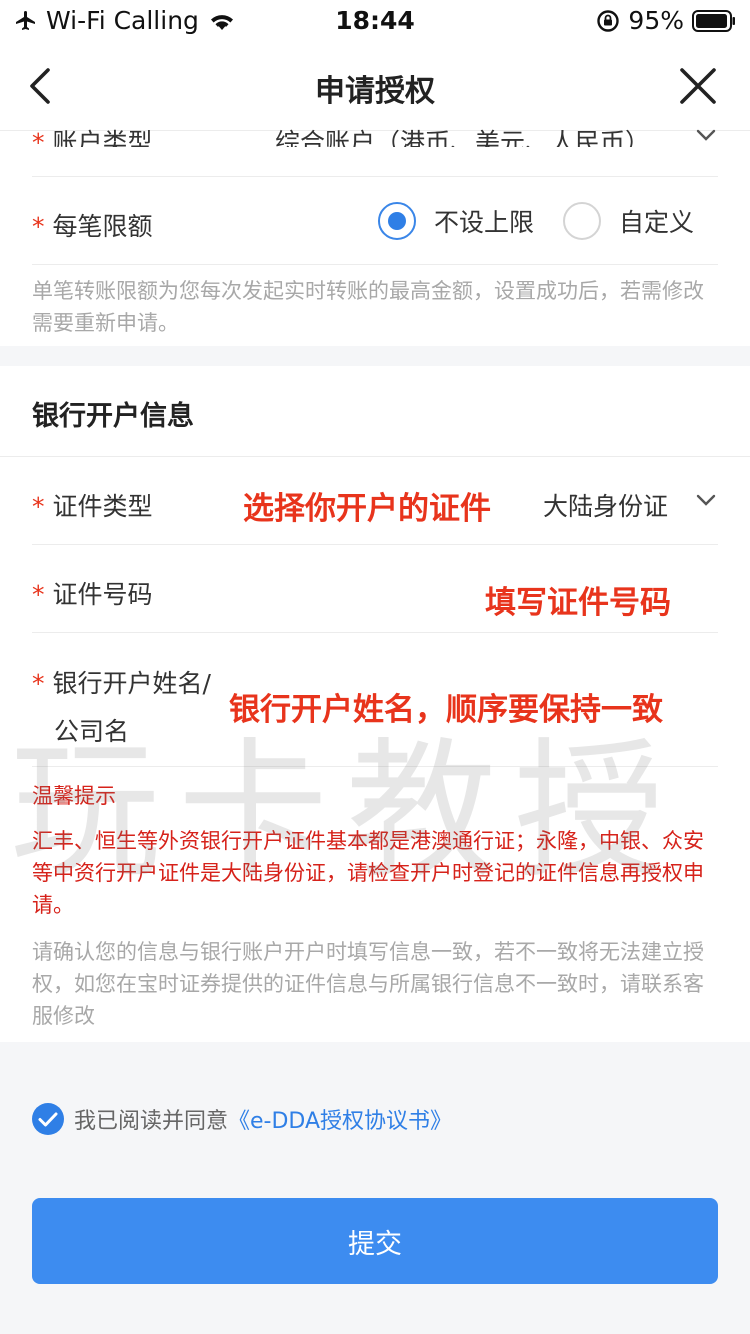 The height and width of the screenshot is (1334, 750). What do you see at coordinates (367, 509) in the screenshot?
I see `annotation-id-type: 选择你开户的证件` at bounding box center [367, 509].